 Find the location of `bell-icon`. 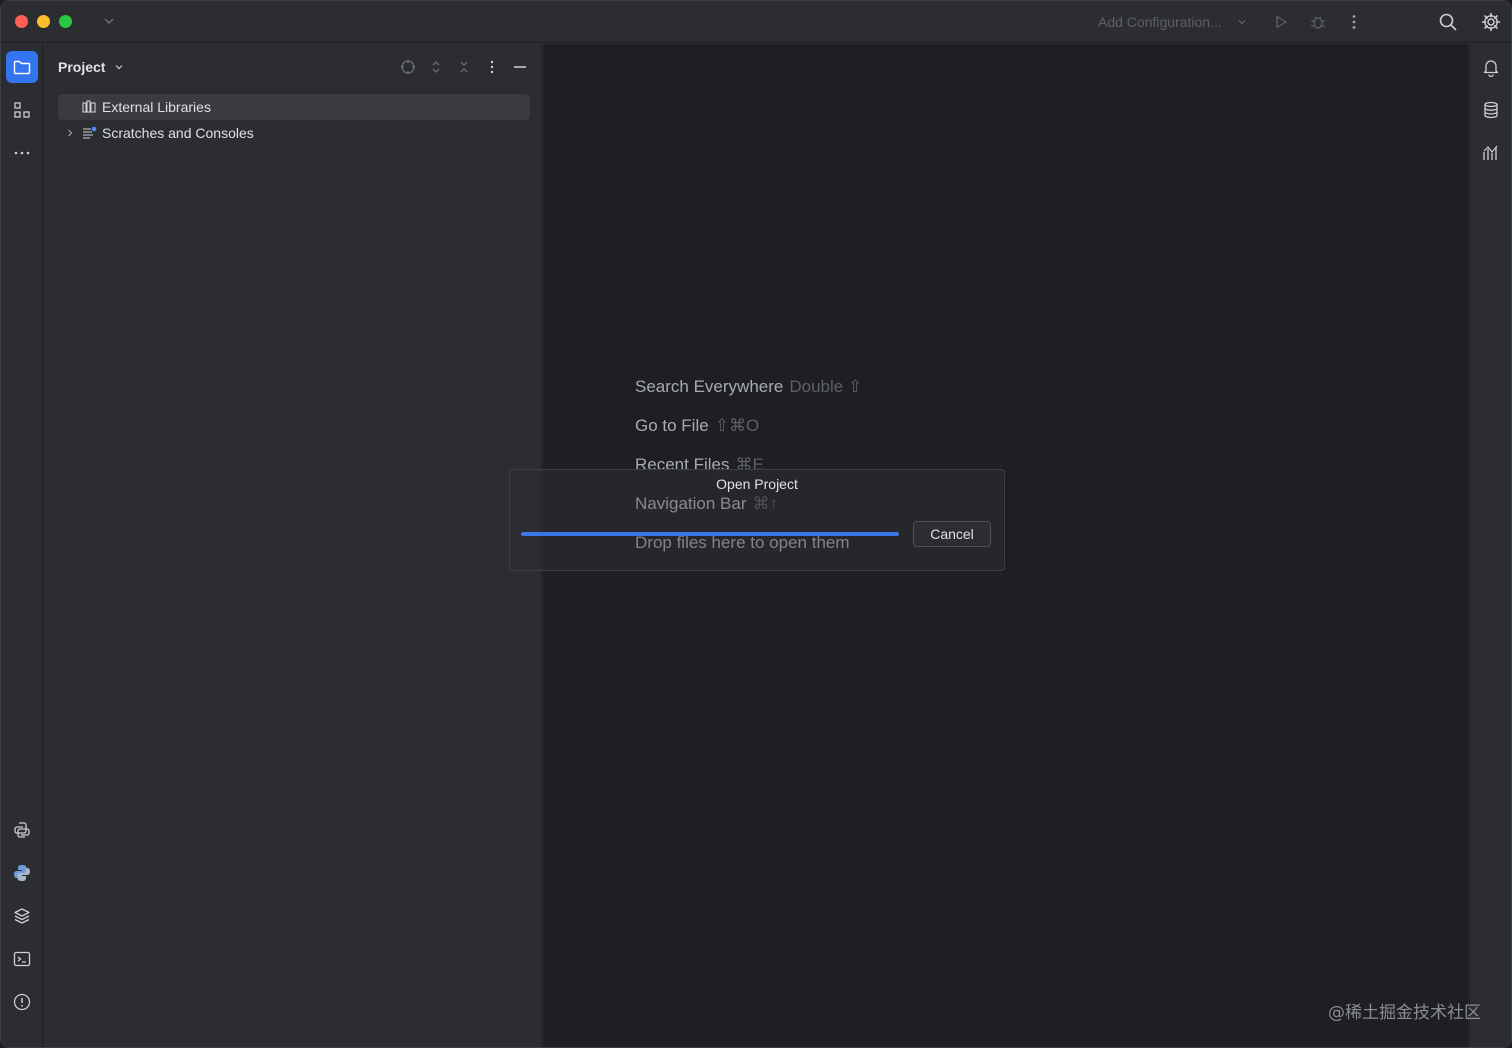

bell-icon is located at coordinates (1491, 68).